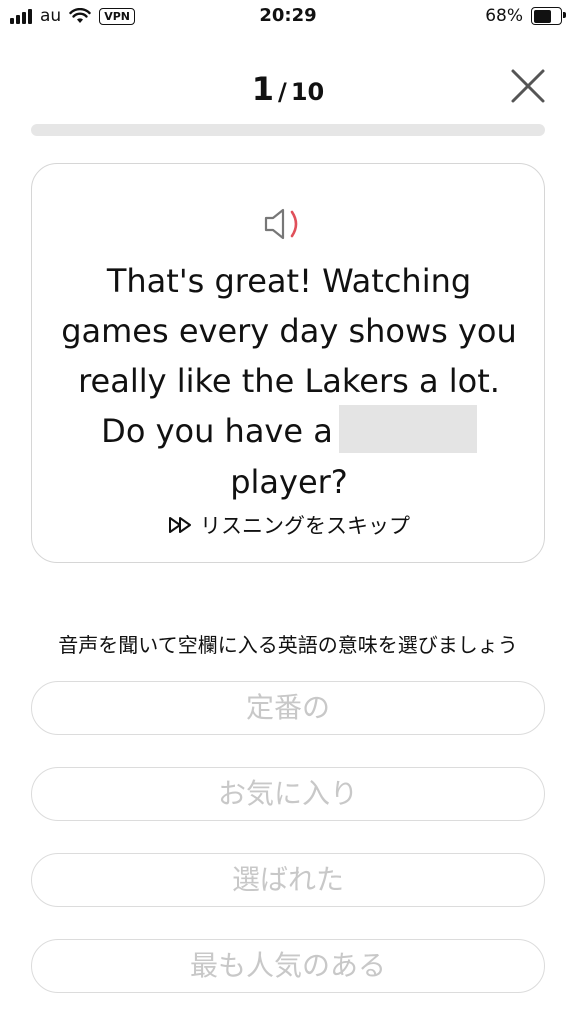 The width and height of the screenshot is (576, 1024). Describe the element at coordinates (288, 130) in the screenshot. I see `progress-bar` at that location.